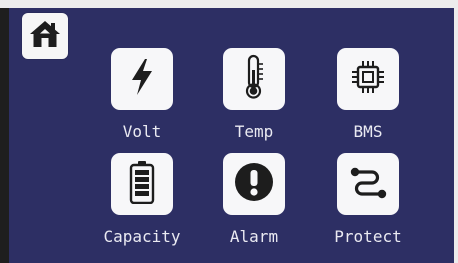  I want to click on bms-tile, so click(368, 79).